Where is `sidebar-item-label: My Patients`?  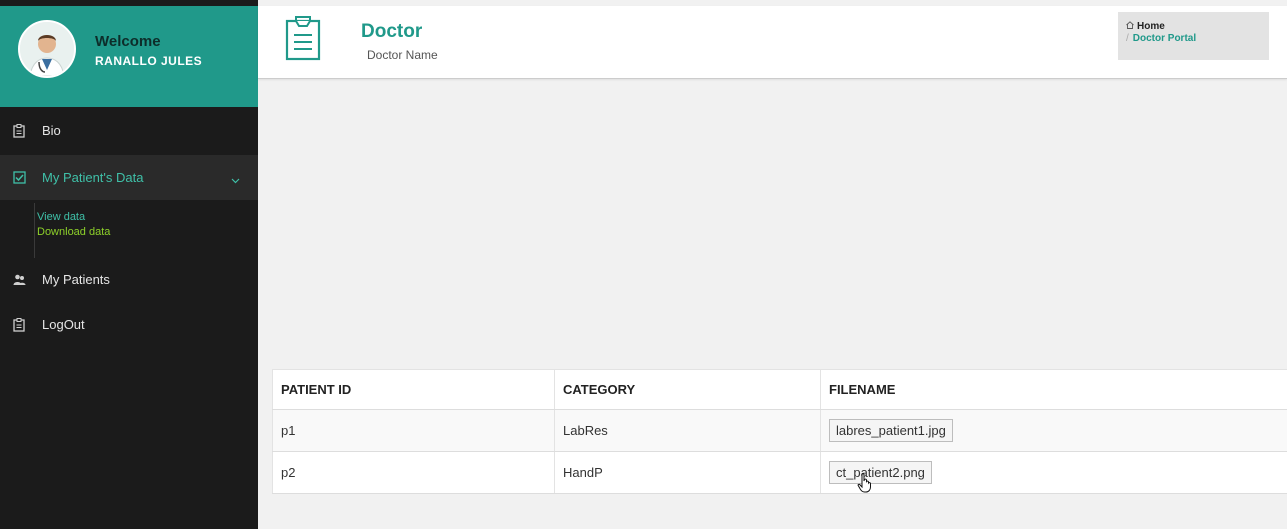 sidebar-item-label: My Patients is located at coordinates (76, 279).